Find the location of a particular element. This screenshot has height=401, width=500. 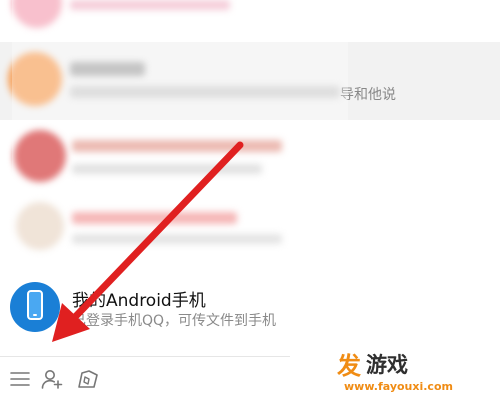

apps-icon is located at coordinates (88, 379).